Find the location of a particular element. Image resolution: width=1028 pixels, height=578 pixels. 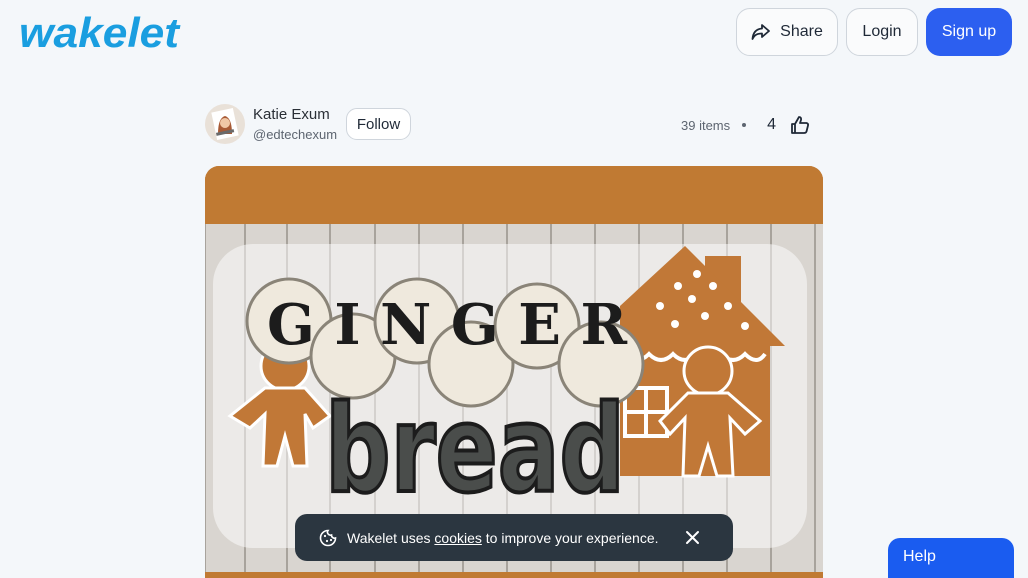

share-label: Share is located at coordinates (801, 31).